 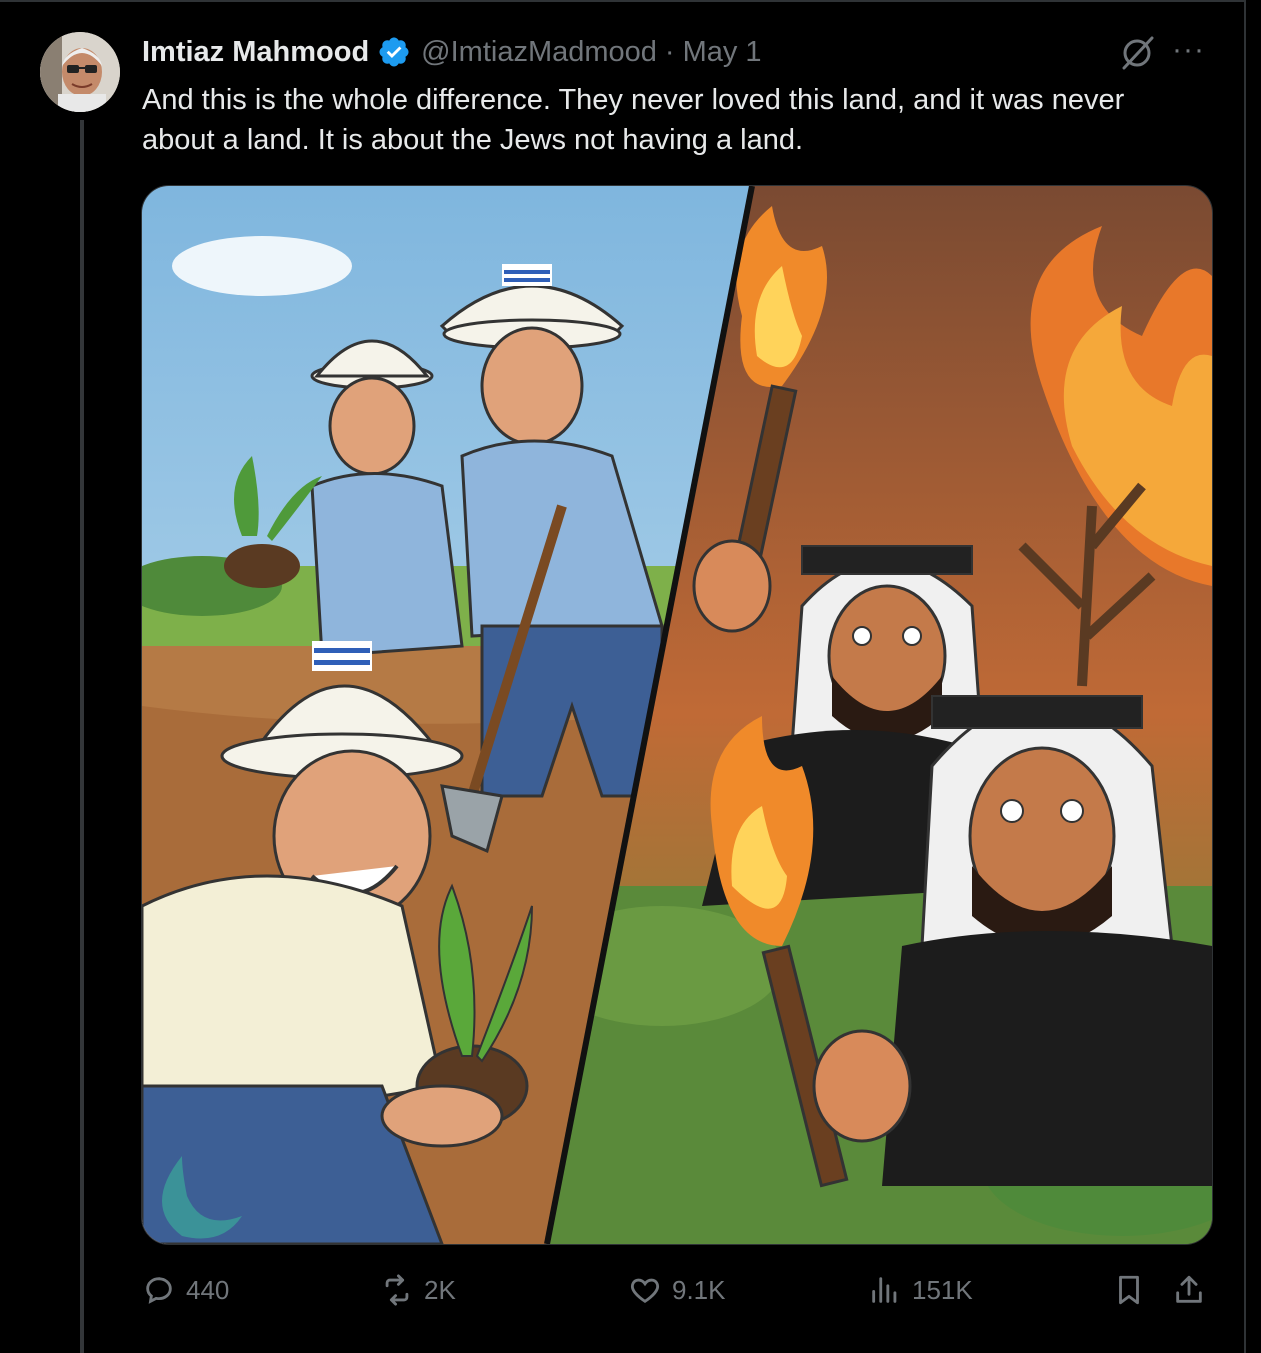 I want to click on frame-border-right, so click(x=1245, y=676).